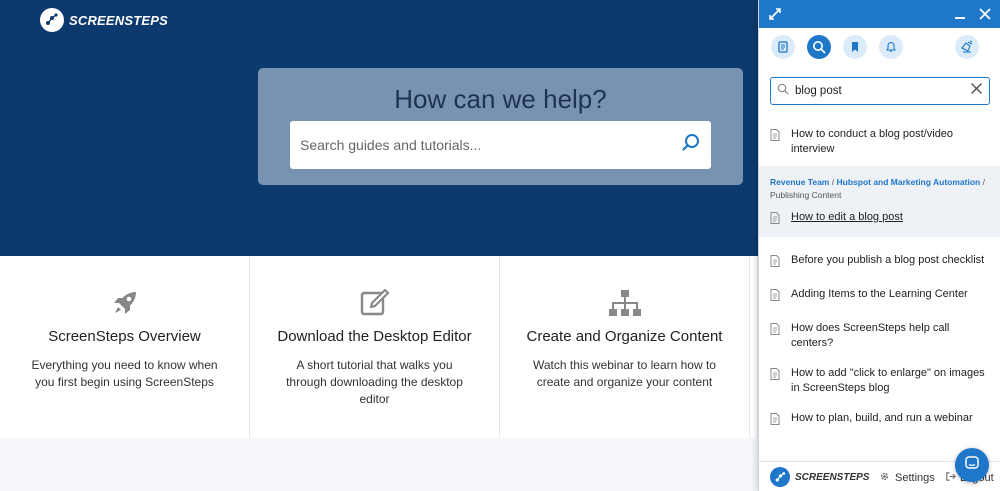 The height and width of the screenshot is (491, 1000). What do you see at coordinates (909, 182) in the screenshot?
I see `breadcrumb-link: Hubspot and Marketing Automation` at bounding box center [909, 182].